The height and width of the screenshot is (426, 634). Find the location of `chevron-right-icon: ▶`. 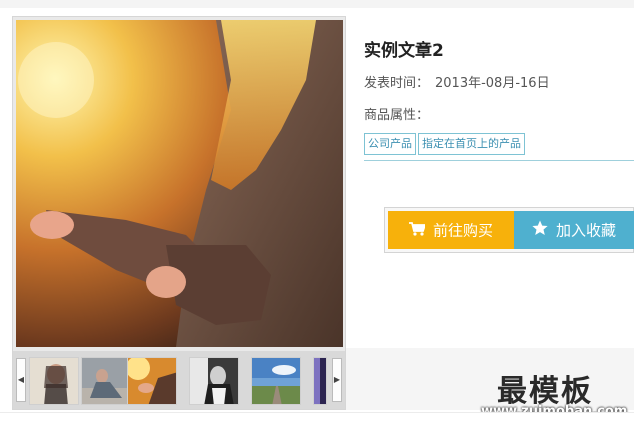

chevron-right-icon: ▶ is located at coordinates (337, 380).